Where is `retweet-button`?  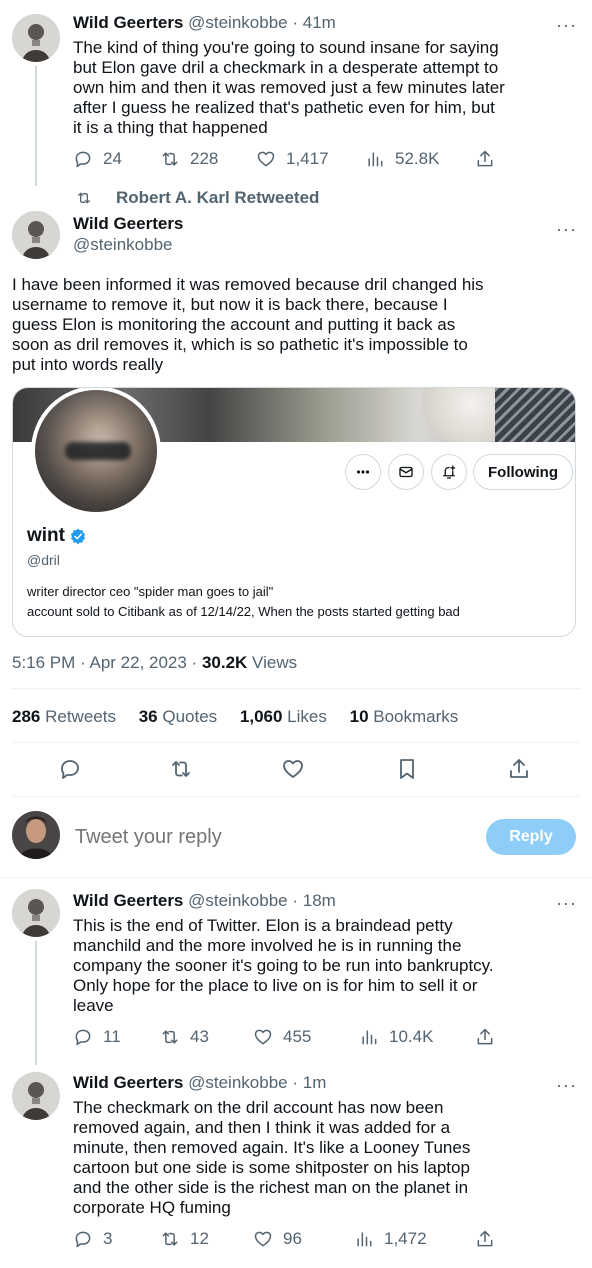 retweet-button is located at coordinates (181, 769).